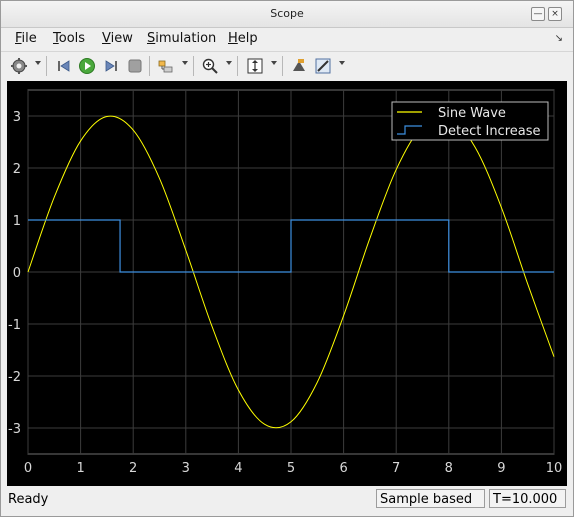 The image size is (574, 517). What do you see at coordinates (210, 66) in the screenshot?
I see `zoom-in-icon` at bounding box center [210, 66].